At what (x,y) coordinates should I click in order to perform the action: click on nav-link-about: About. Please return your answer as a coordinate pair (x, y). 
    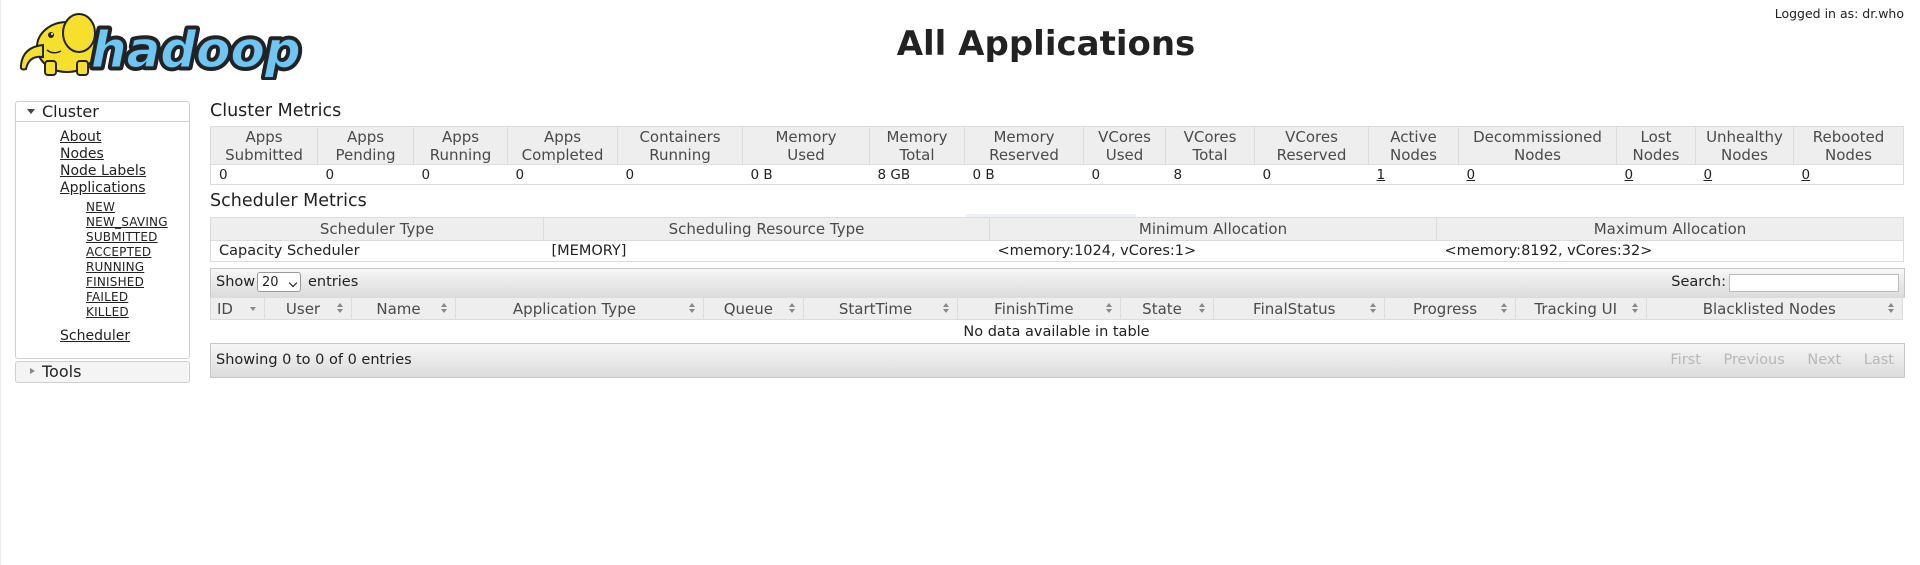
    Looking at the image, I should click on (80, 137).